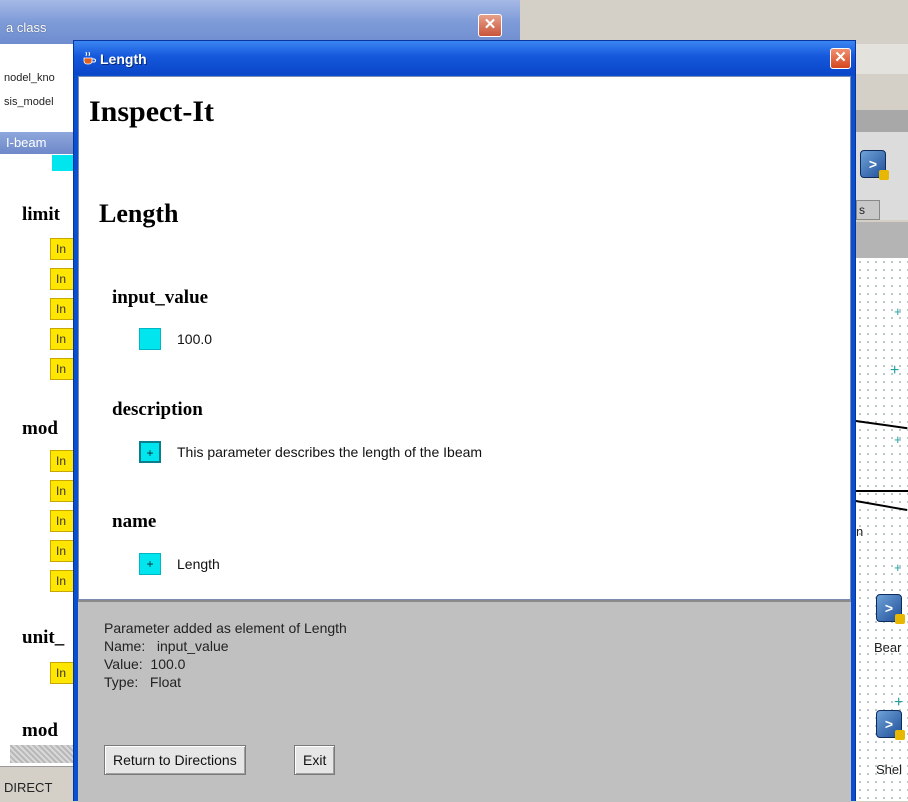 The height and width of the screenshot is (802, 908). I want to click on background-tab: s, so click(868, 210).